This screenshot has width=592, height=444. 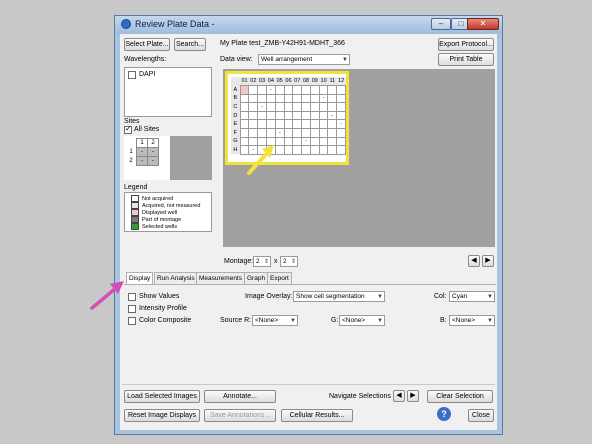 I want to click on navigate-next-button: ▶, so click(x=413, y=396).